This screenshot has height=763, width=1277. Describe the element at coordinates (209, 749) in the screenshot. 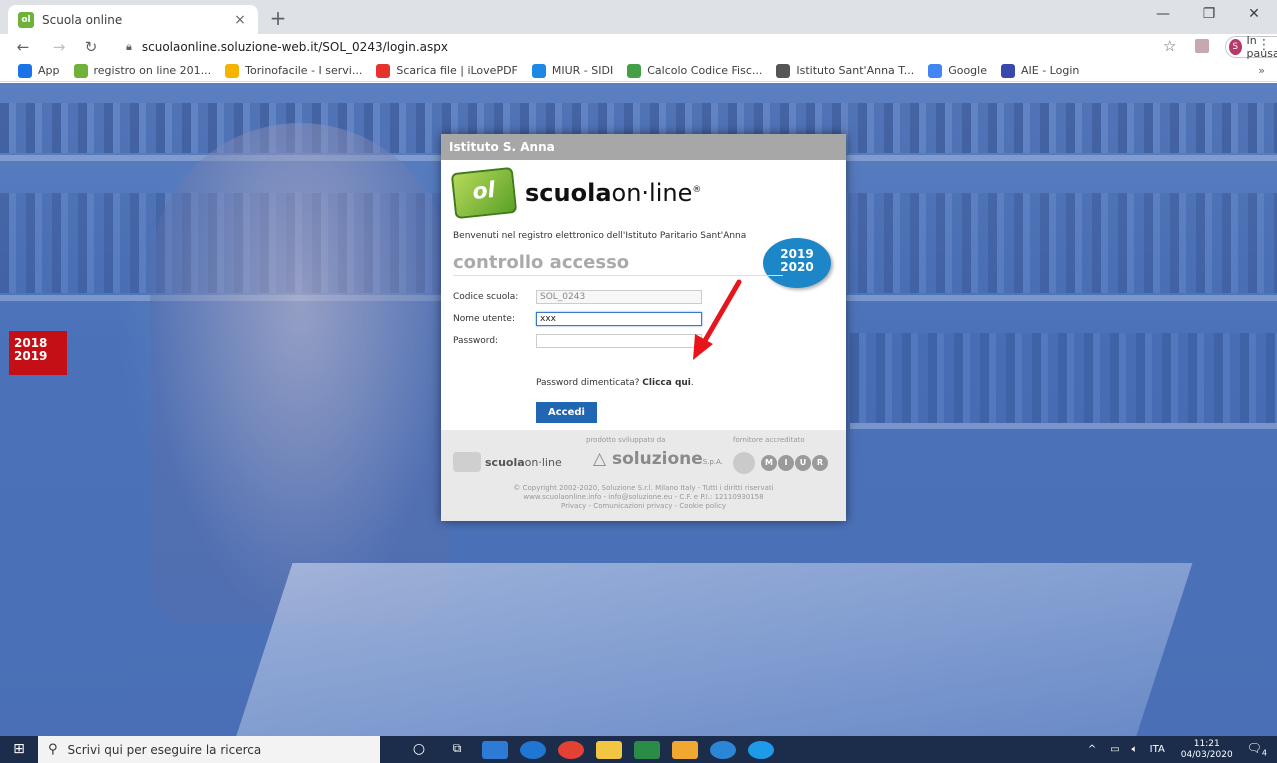

I see `taskbar-search: ⚲ Scrivi qui per eseguire la ricerca` at that location.